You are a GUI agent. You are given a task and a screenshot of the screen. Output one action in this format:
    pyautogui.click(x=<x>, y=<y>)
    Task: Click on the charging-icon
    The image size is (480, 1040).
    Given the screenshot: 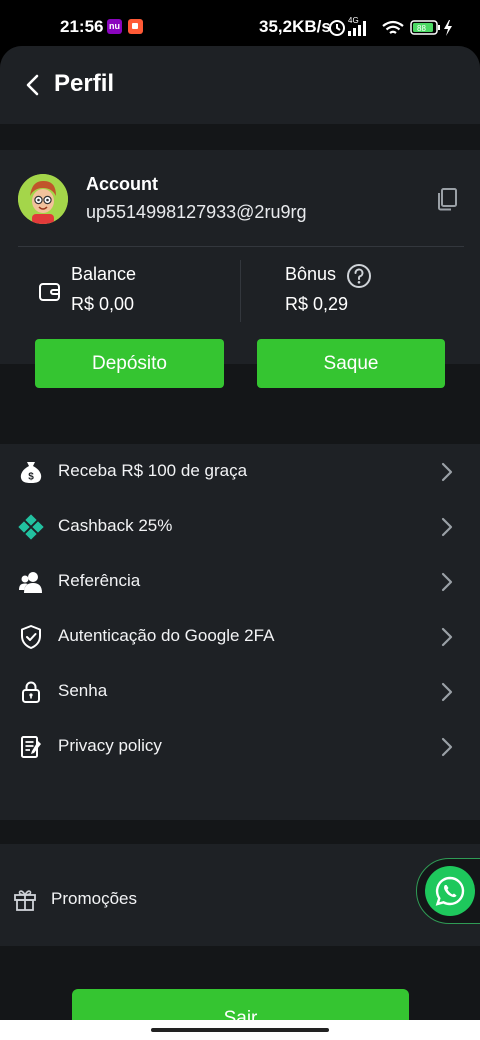 What is the action you would take?
    pyautogui.click(x=448, y=28)
    